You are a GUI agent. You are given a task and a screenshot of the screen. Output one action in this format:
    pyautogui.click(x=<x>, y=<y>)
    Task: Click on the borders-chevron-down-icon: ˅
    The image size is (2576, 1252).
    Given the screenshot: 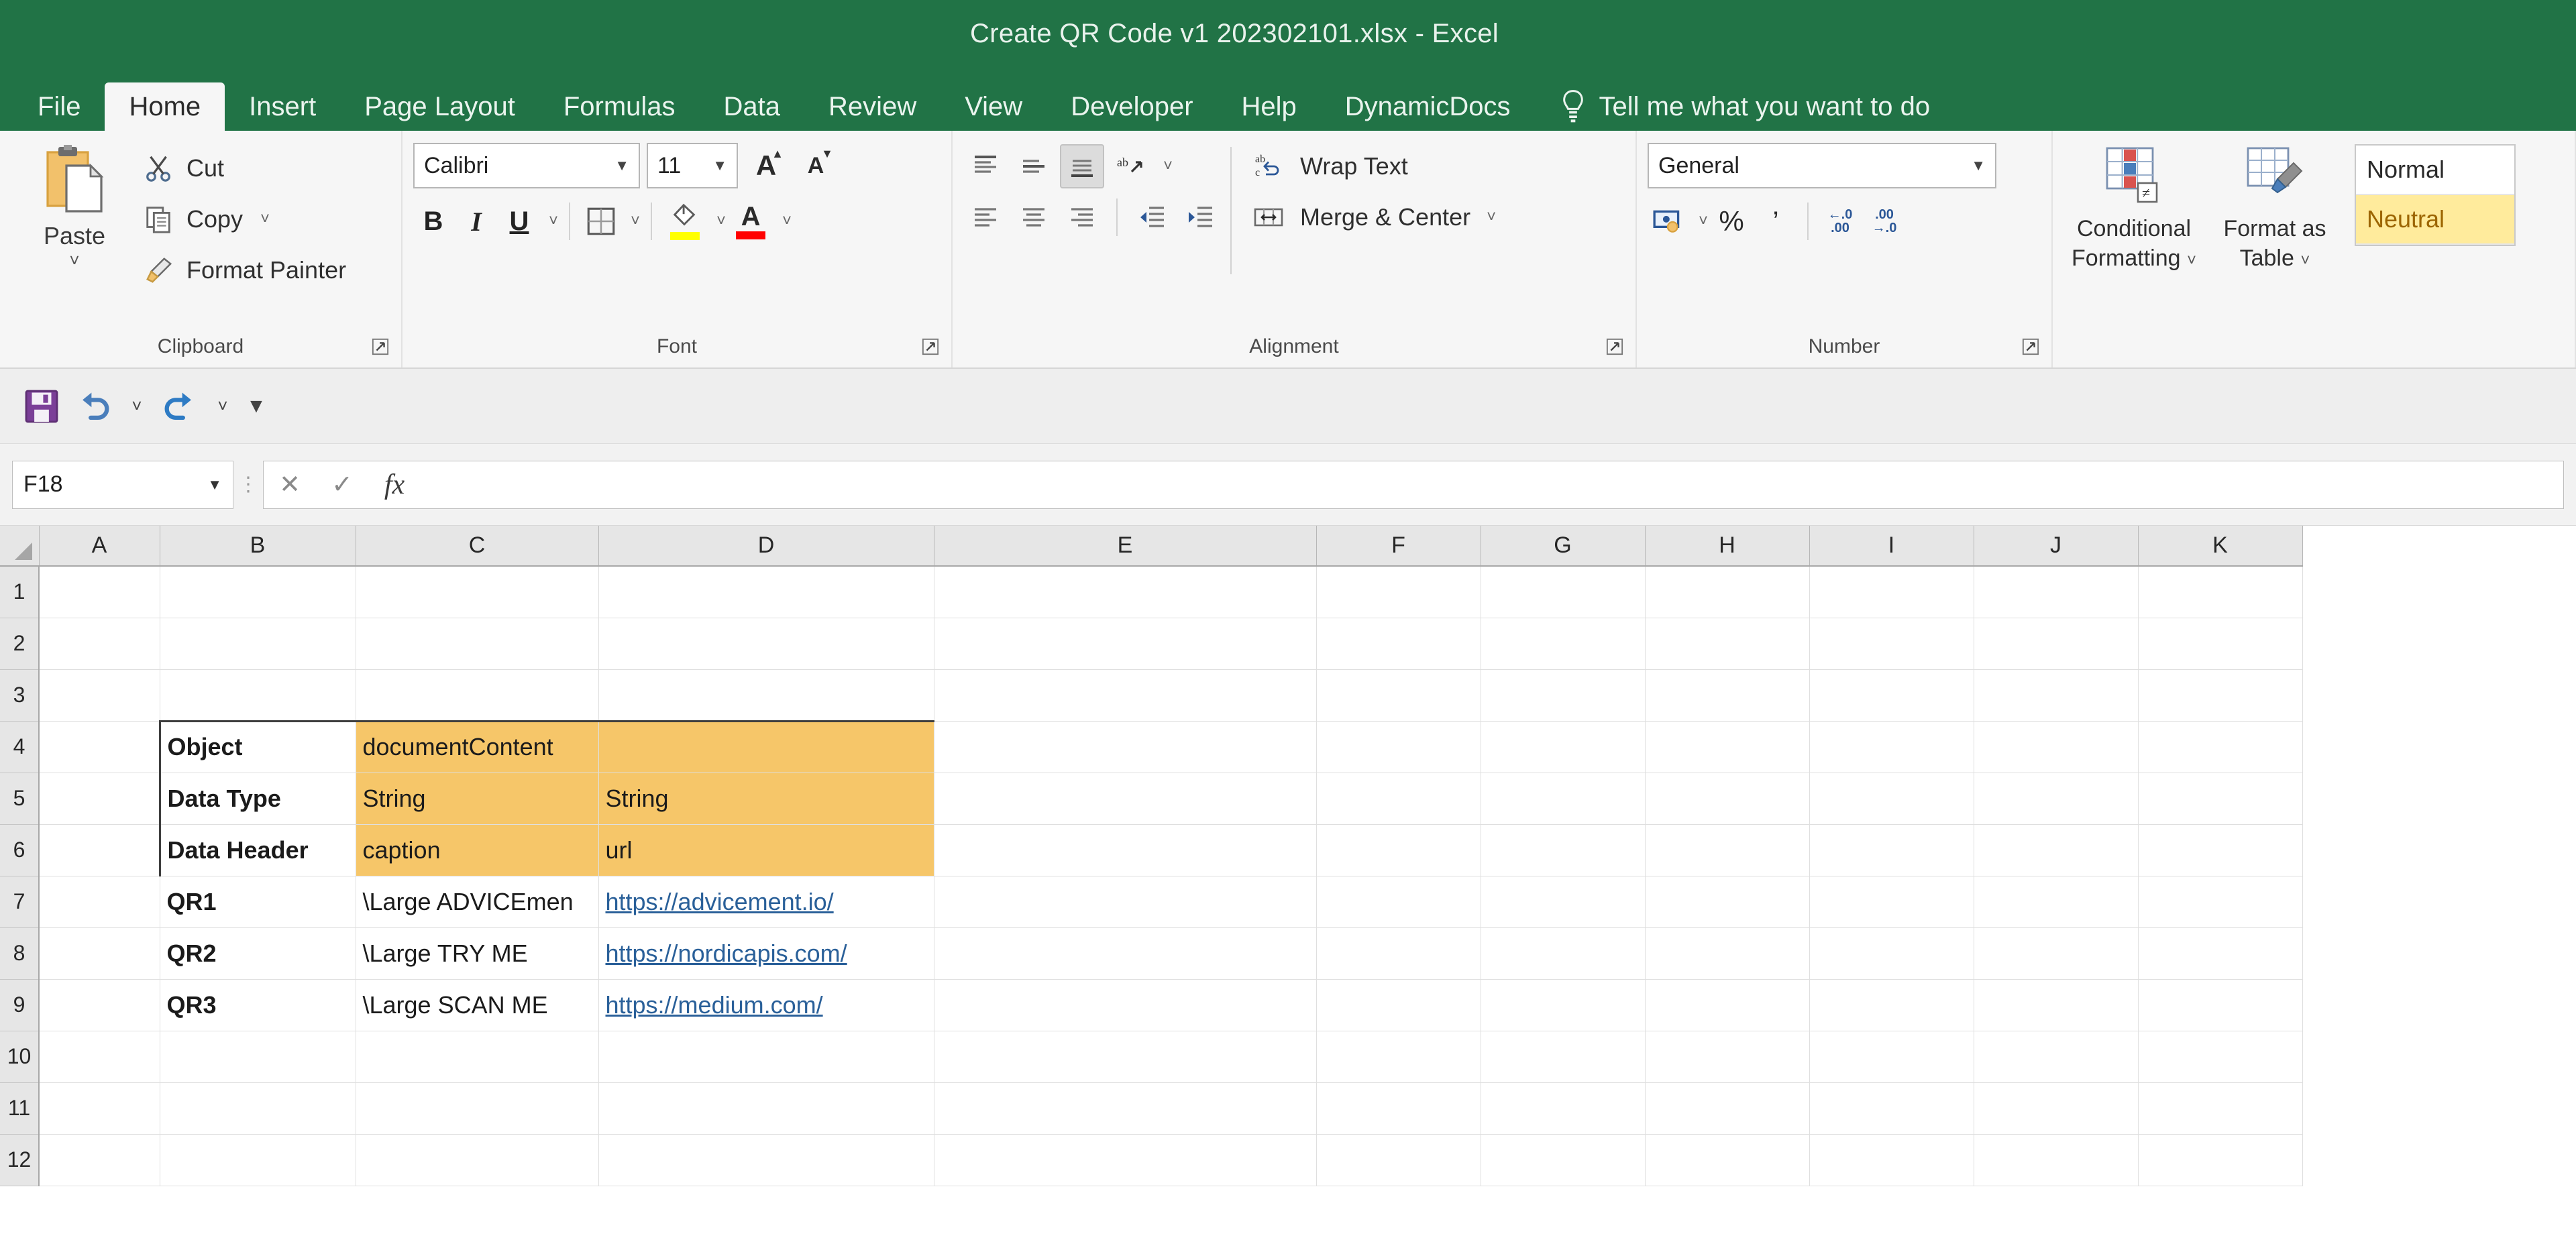 What is the action you would take?
    pyautogui.click(x=635, y=221)
    